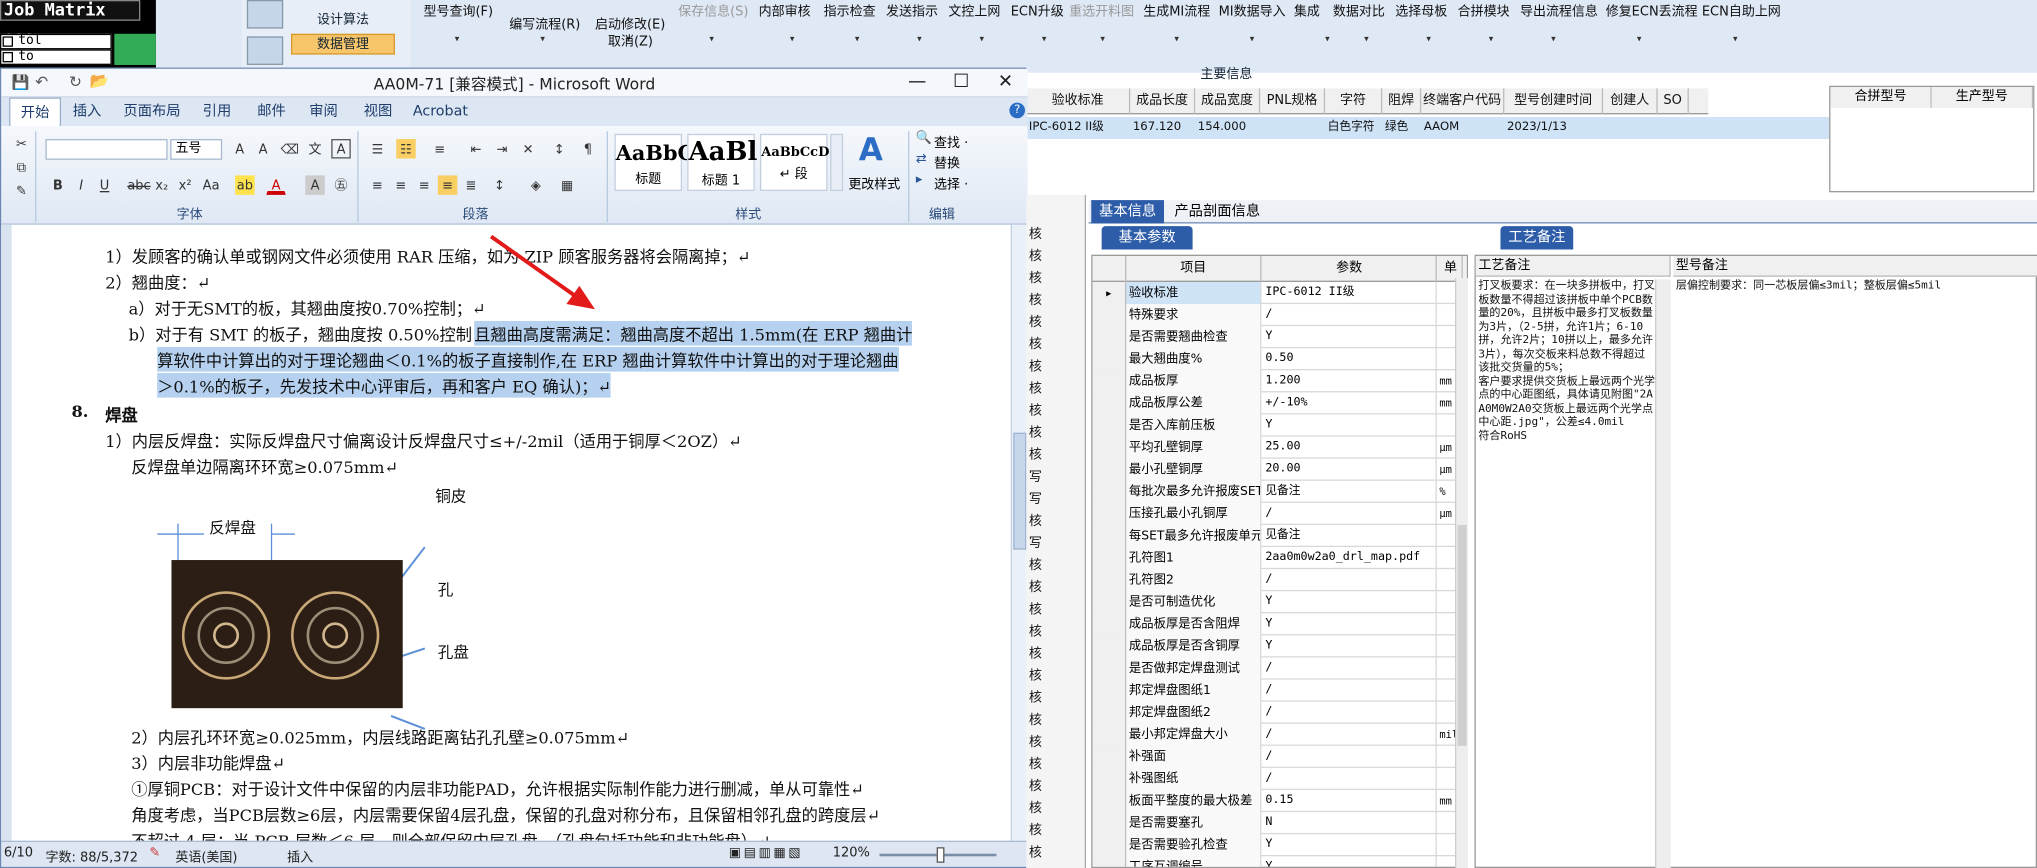  What do you see at coordinates (961, 82) in the screenshot?
I see `maximize-button: ☐` at bounding box center [961, 82].